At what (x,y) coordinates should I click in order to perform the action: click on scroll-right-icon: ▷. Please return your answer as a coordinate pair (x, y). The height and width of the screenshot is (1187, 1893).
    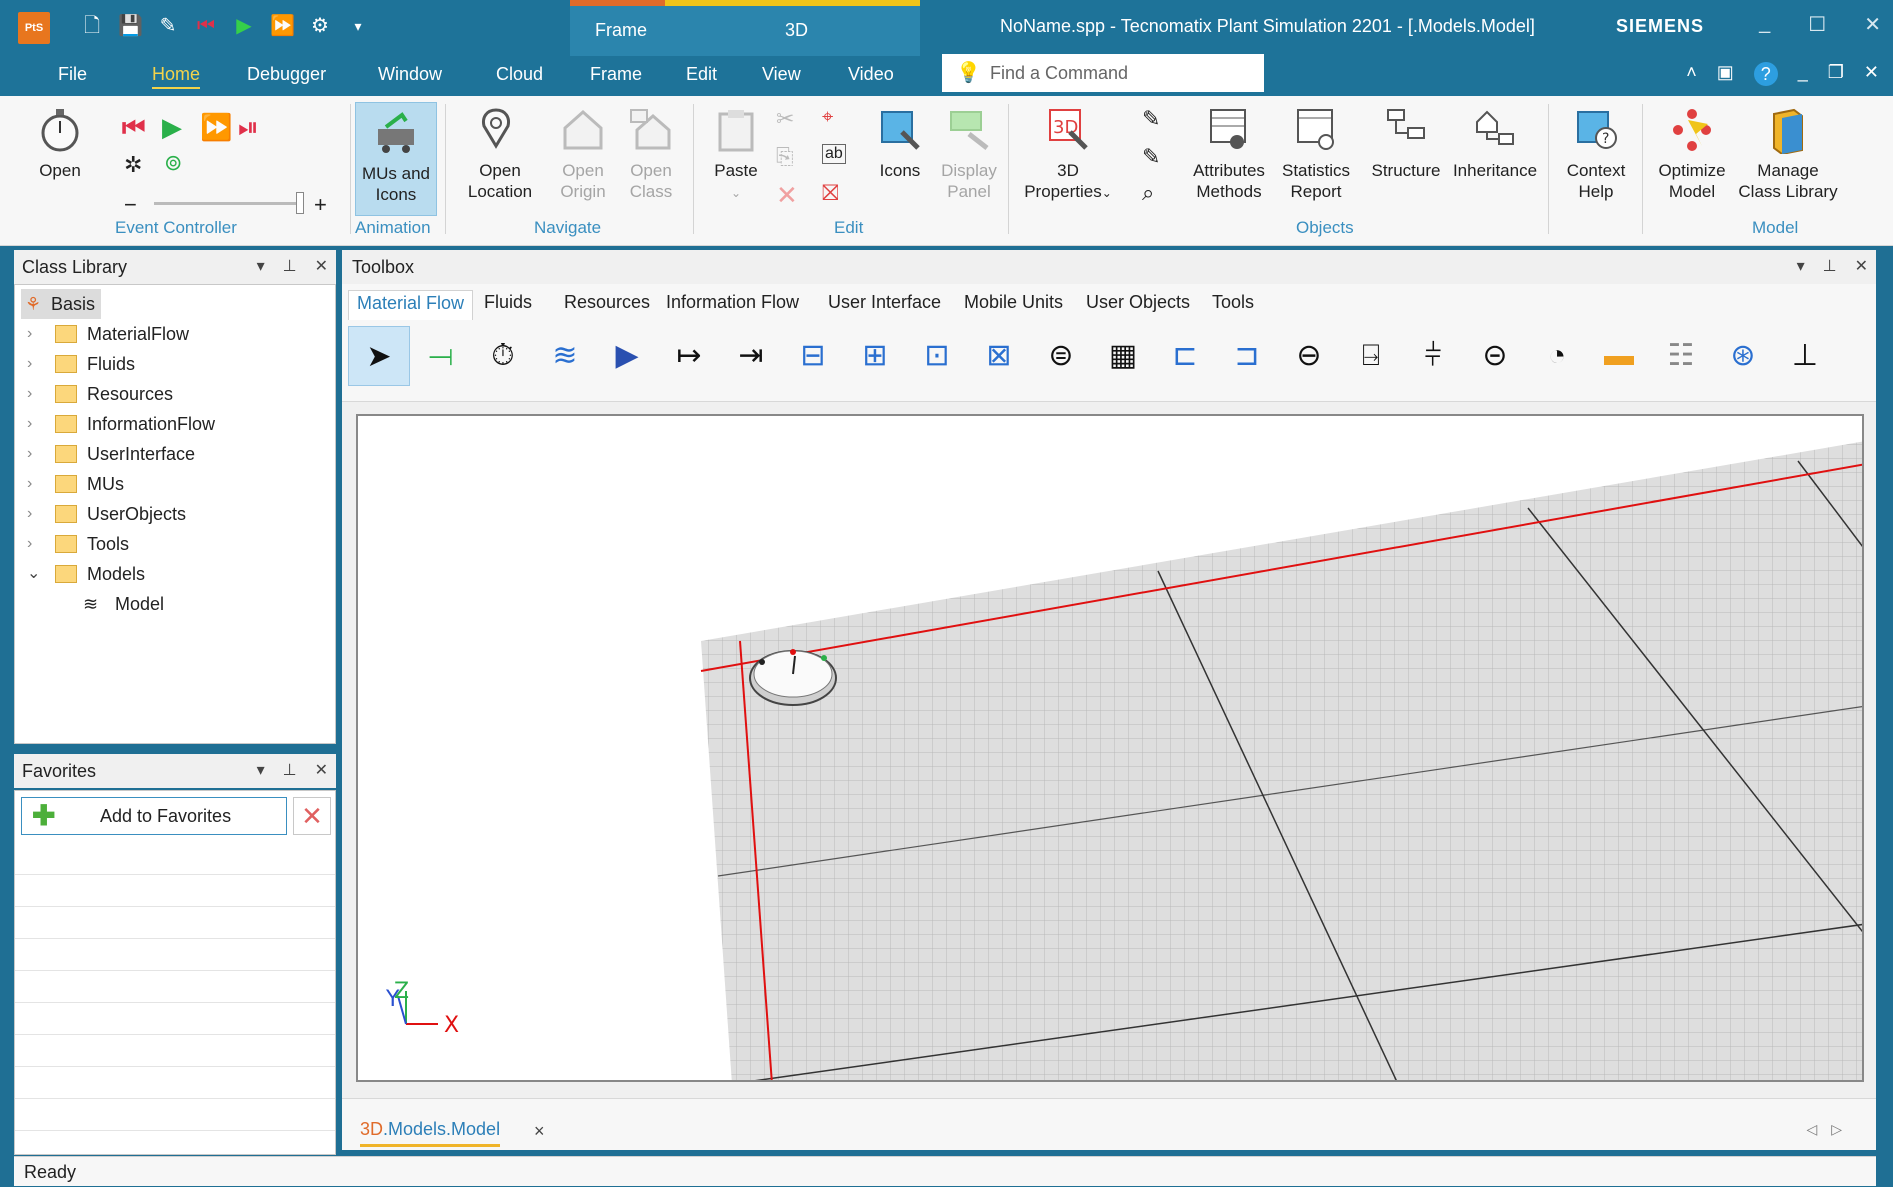
    Looking at the image, I should click on (1843, 1129).